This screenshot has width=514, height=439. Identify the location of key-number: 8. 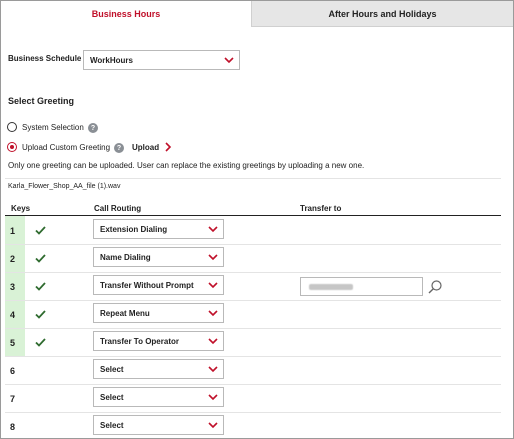
(13, 427).